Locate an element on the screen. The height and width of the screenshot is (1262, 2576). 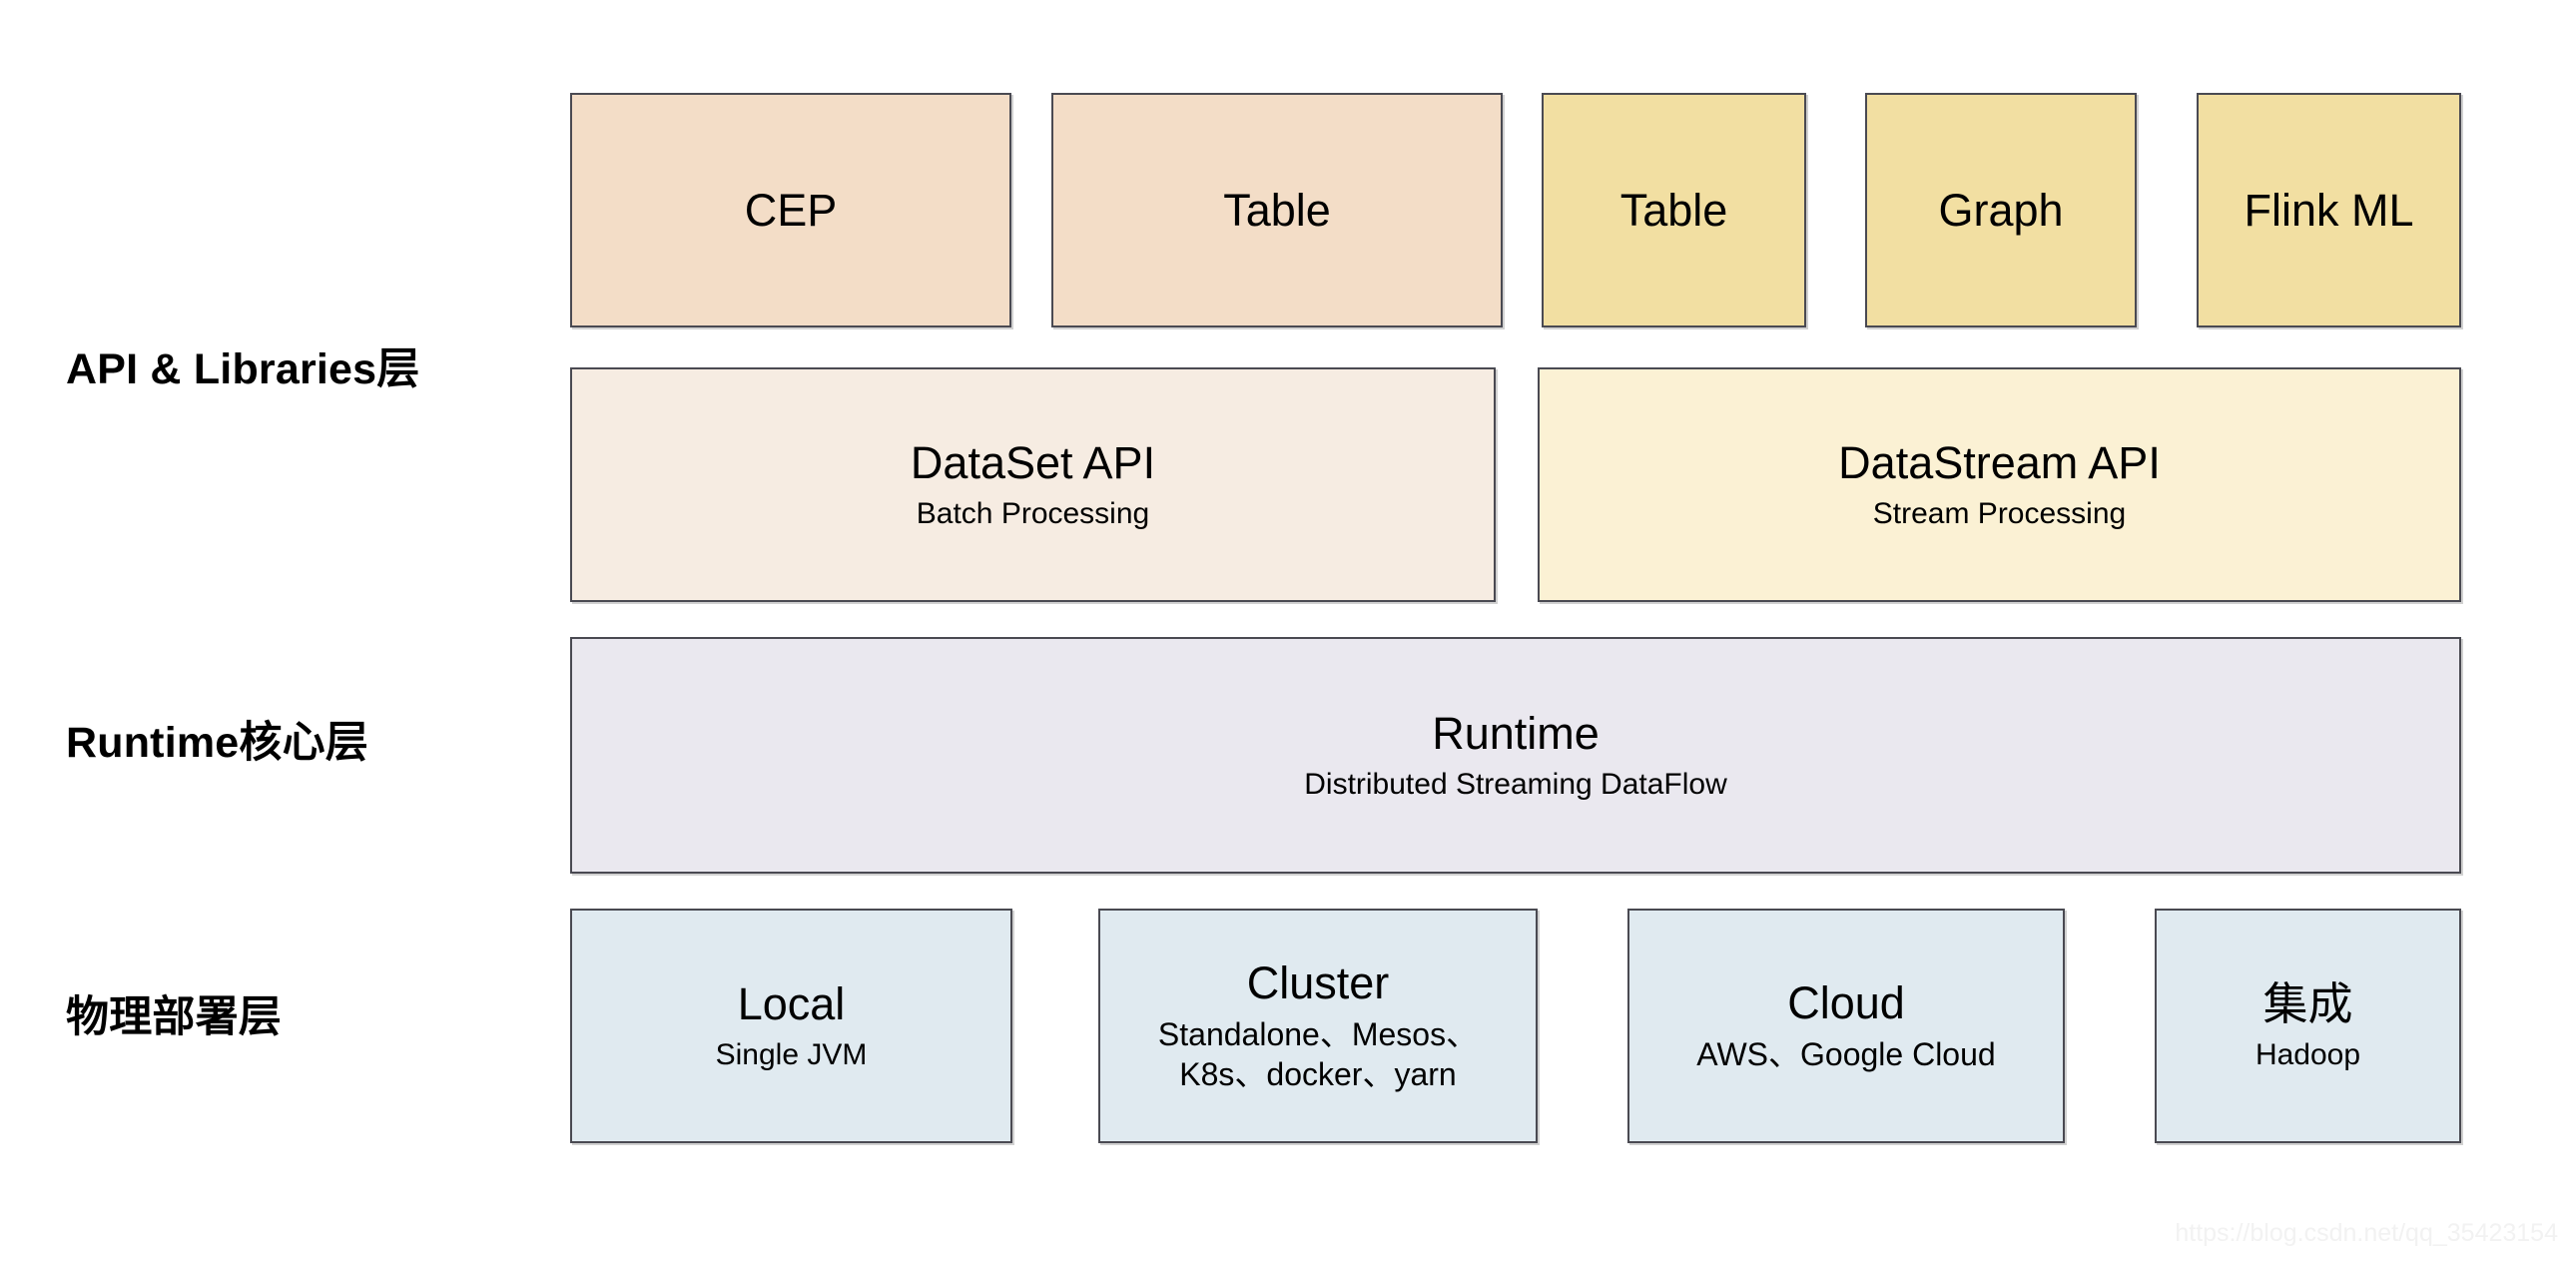
box-title-table-batch: Table is located at coordinates (1277, 210).